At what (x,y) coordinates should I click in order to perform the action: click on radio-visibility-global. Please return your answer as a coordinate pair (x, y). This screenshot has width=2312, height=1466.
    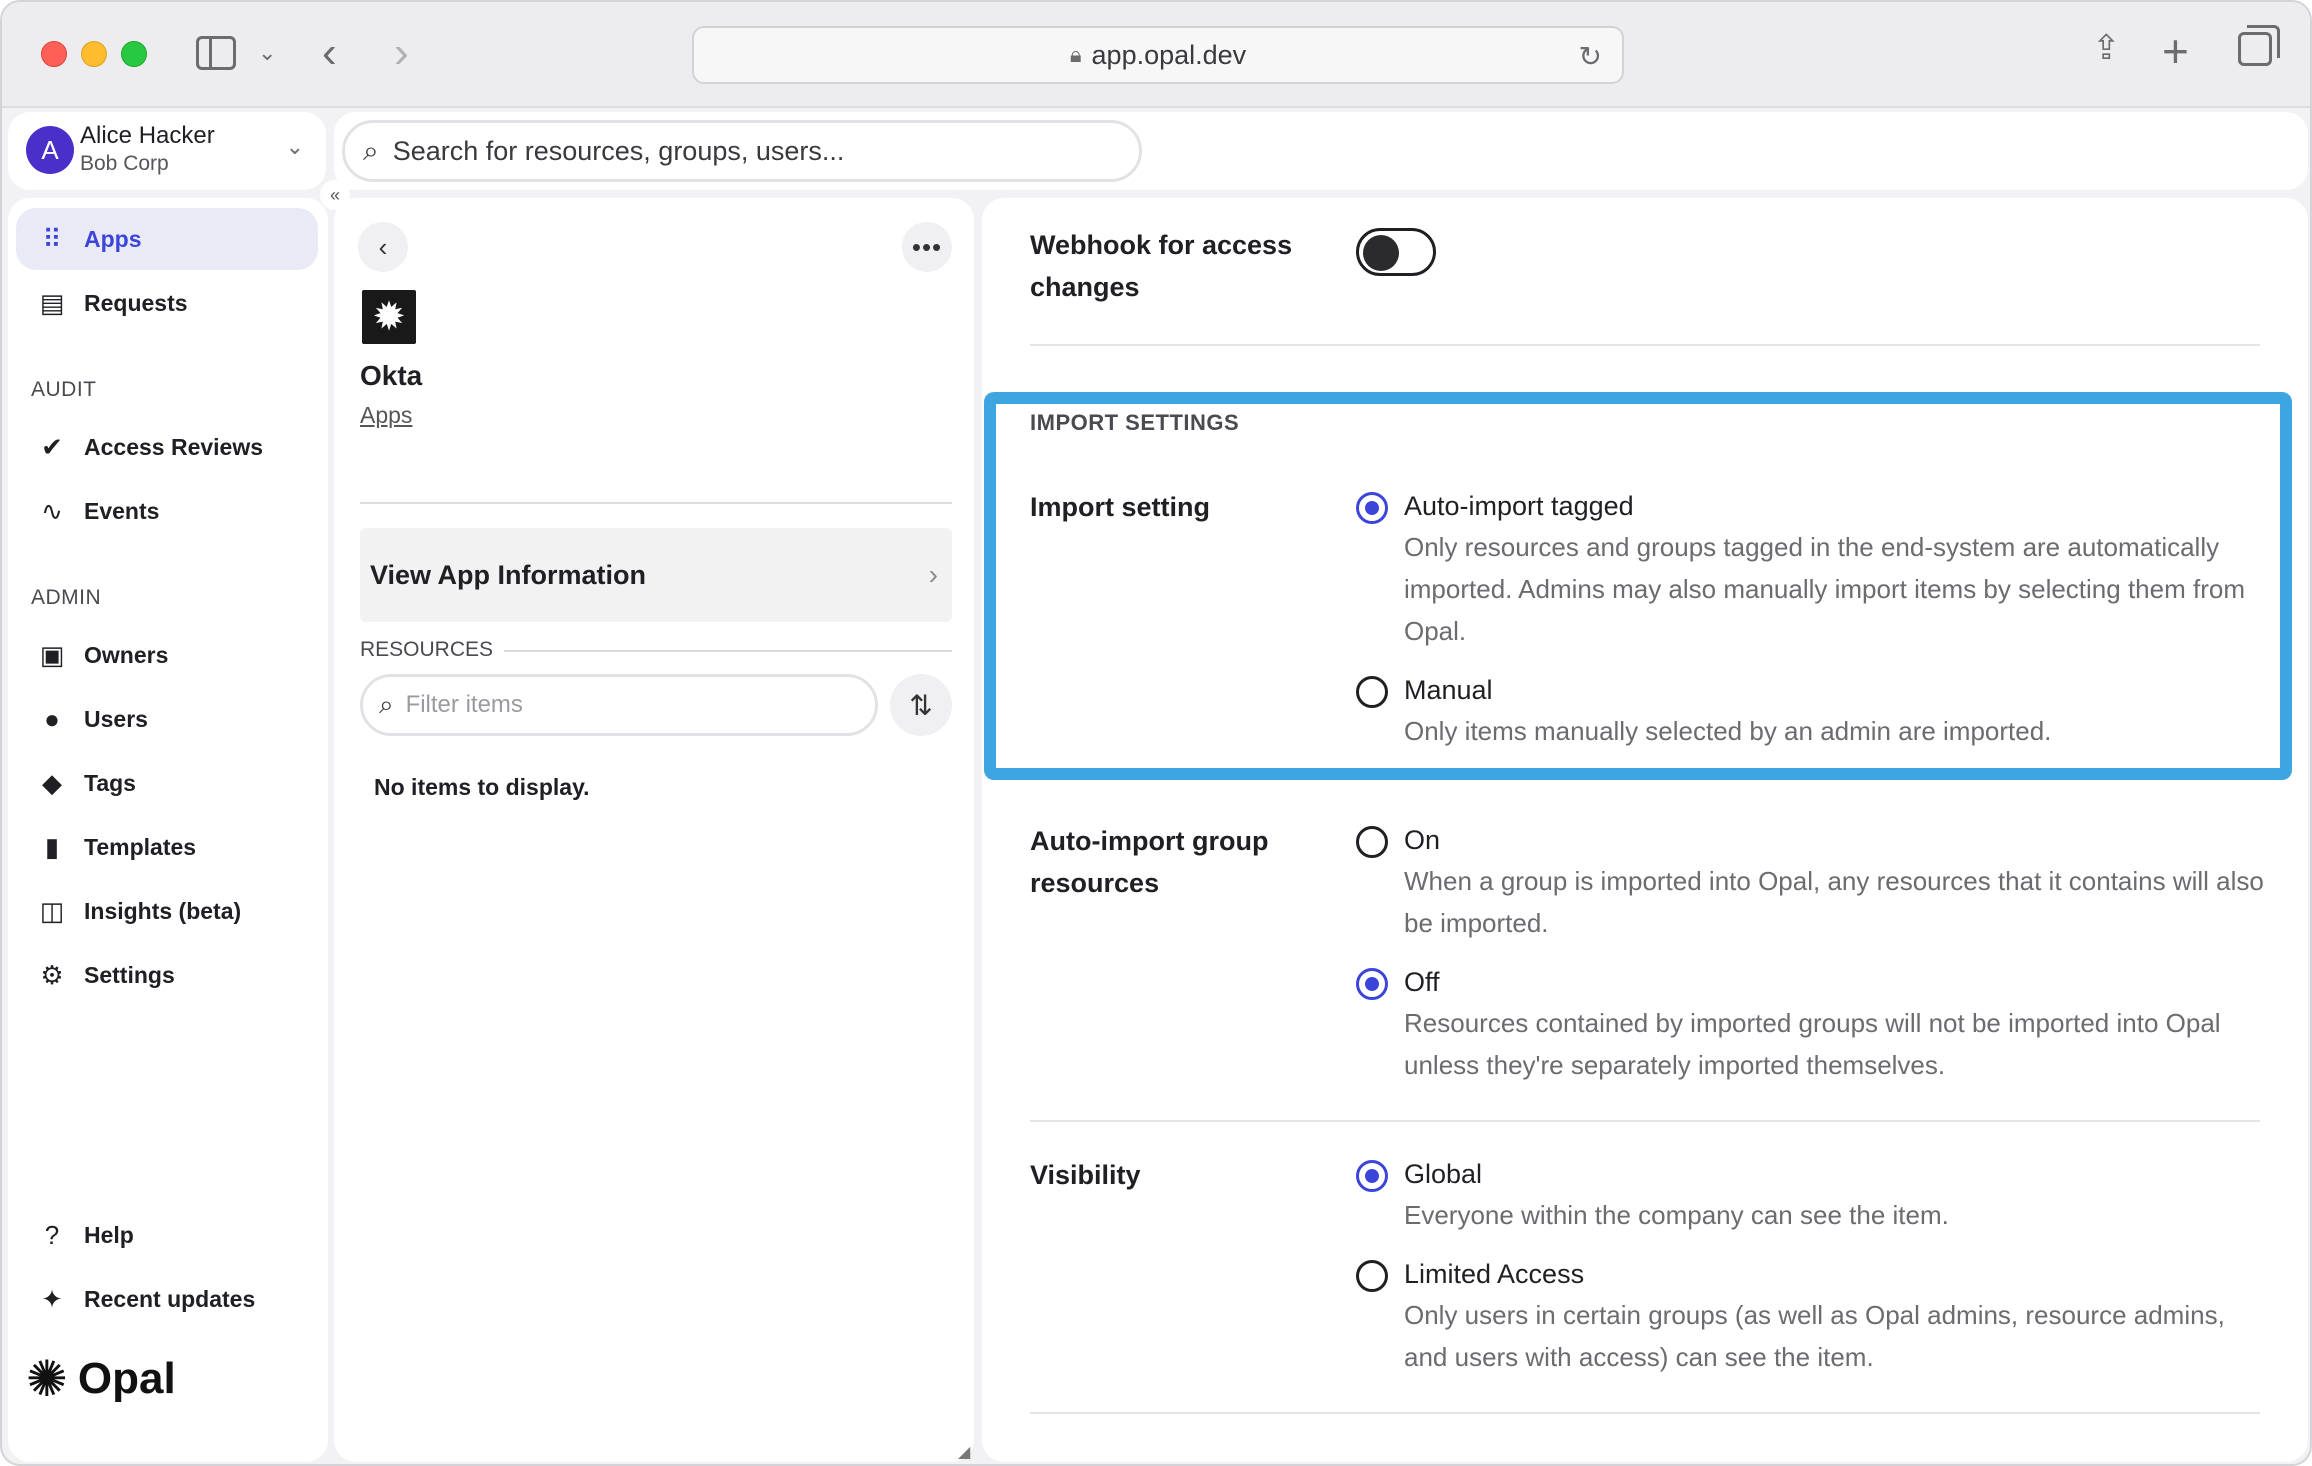
    Looking at the image, I should click on (1372, 1176).